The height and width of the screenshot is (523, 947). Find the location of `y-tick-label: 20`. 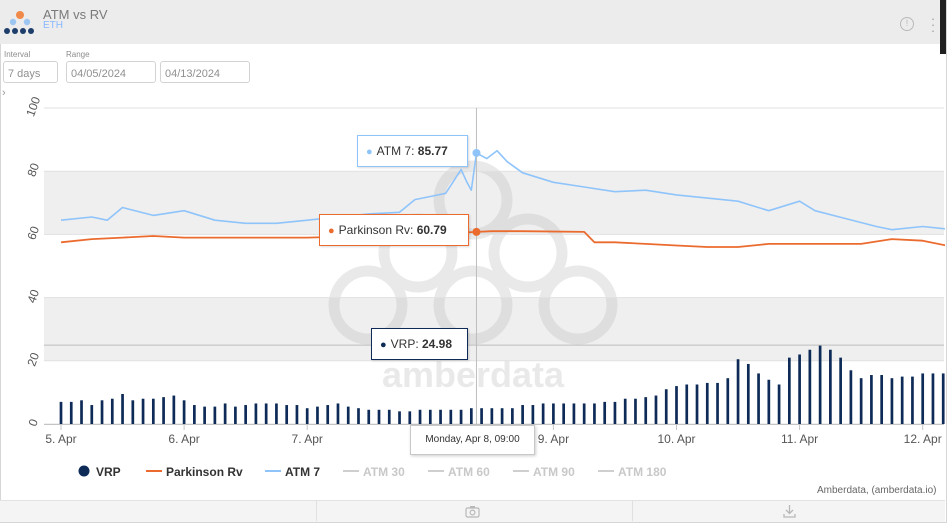

y-tick-label: 20 is located at coordinates (33, 359).